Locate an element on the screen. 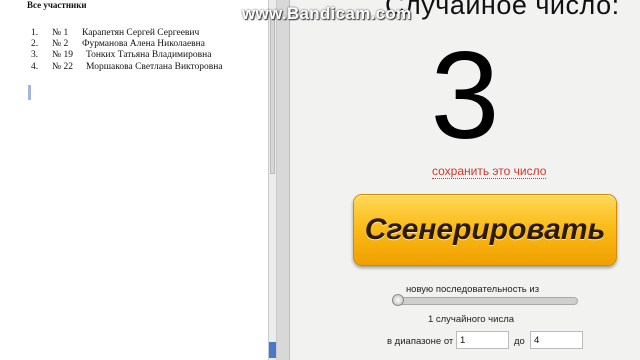  page-title: Случайное число: is located at coordinates (502, 10).